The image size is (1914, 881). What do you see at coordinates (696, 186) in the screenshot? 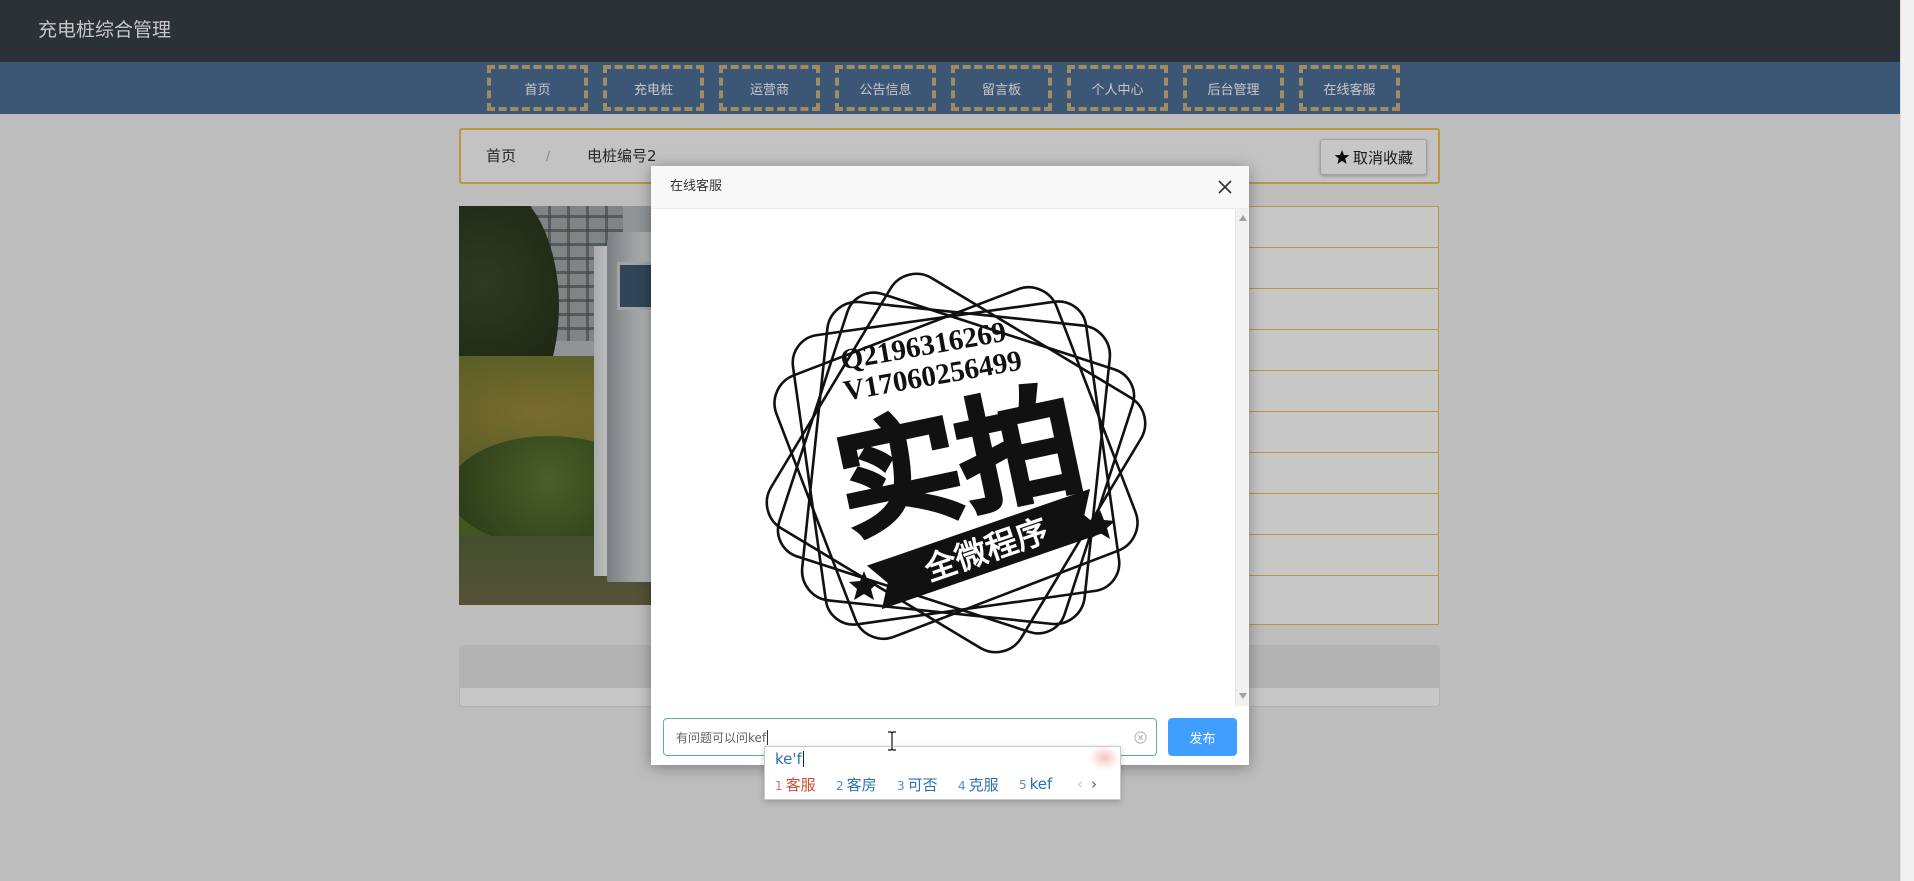
I see `dialog-title: 在线客服` at bounding box center [696, 186].